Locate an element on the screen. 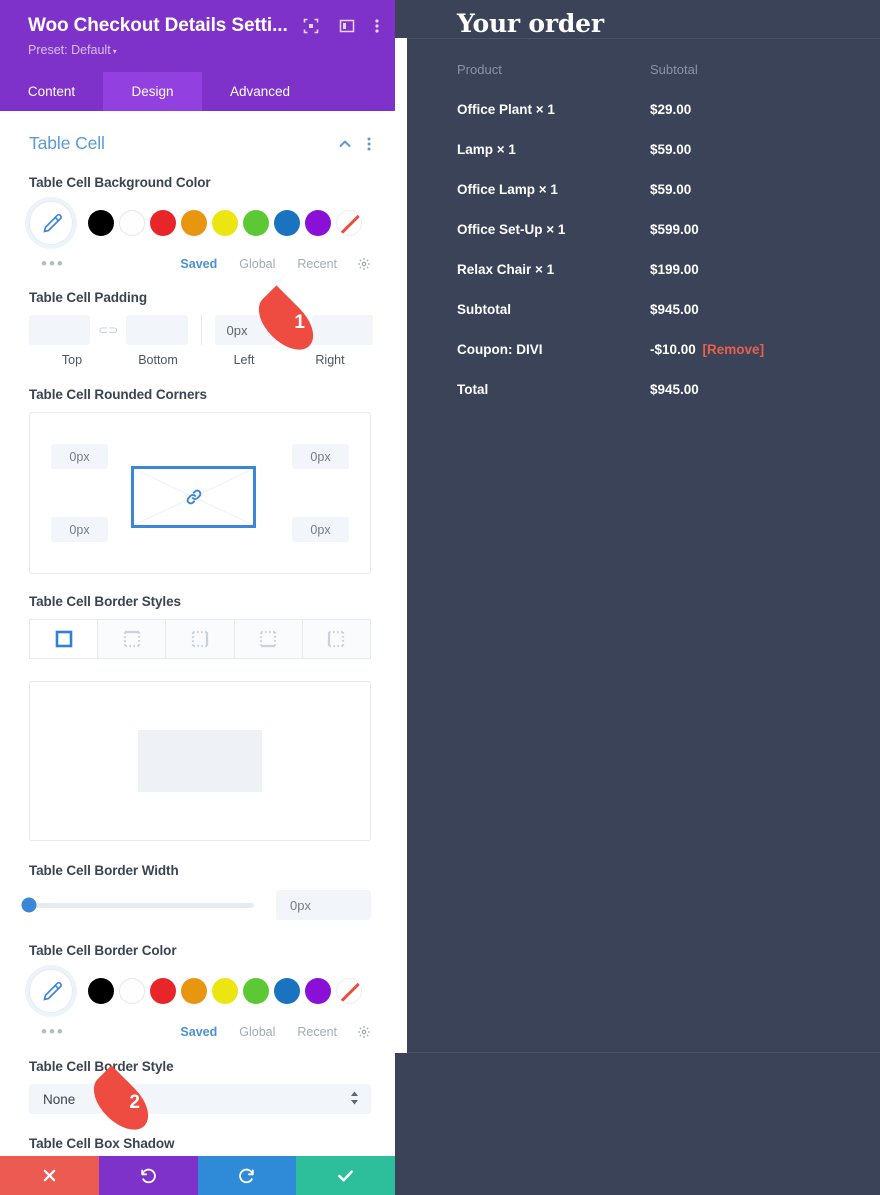 This screenshot has width=880, height=1195. order-row: Subtotal $945.00 is located at coordinates (657, 309).